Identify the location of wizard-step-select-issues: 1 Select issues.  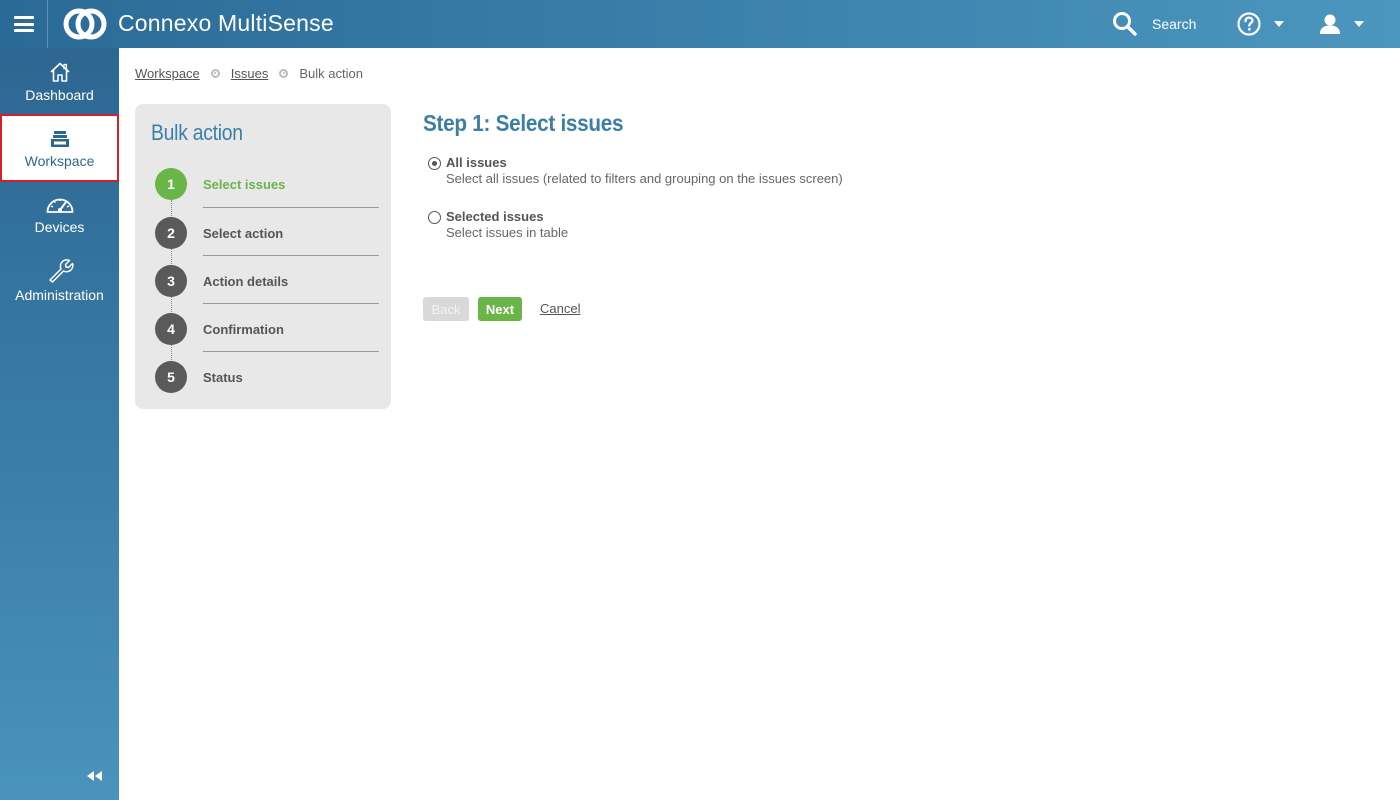
(270, 184).